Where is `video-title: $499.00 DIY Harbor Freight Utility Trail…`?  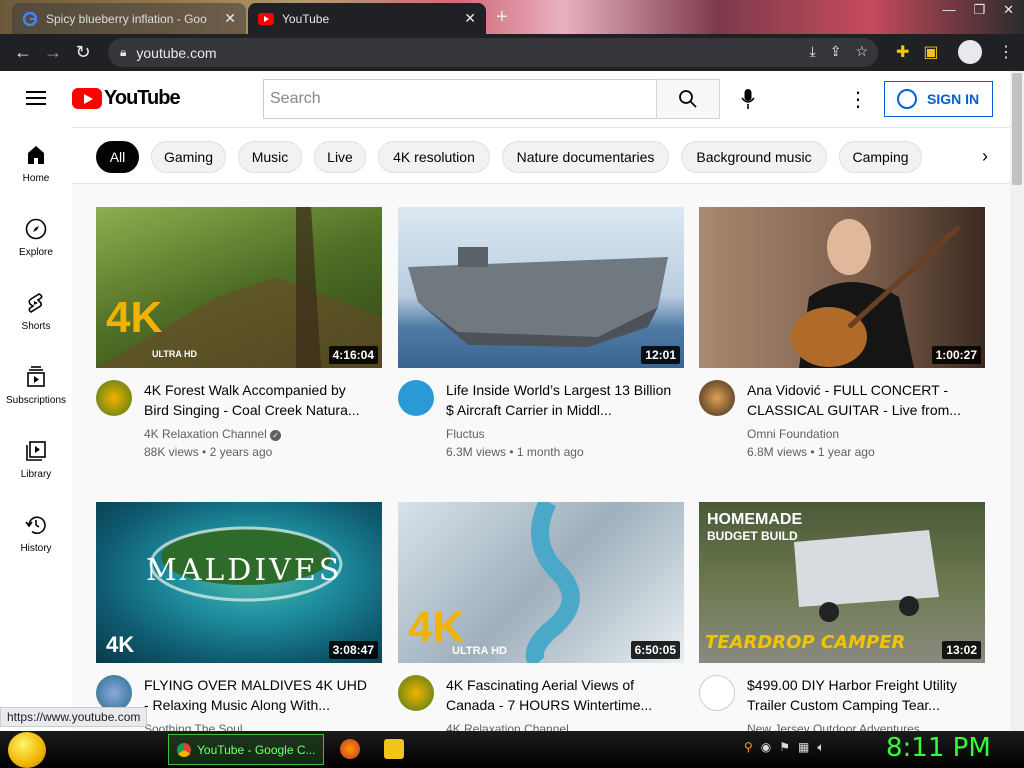 video-title: $499.00 DIY Harbor Freight Utility Trail… is located at coordinates (862, 695).